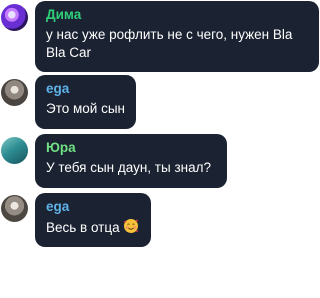 This screenshot has height=298, width=320. Describe the element at coordinates (131, 228) in the screenshot. I see `smiling-face-with-hearts-emoji-icon` at that location.